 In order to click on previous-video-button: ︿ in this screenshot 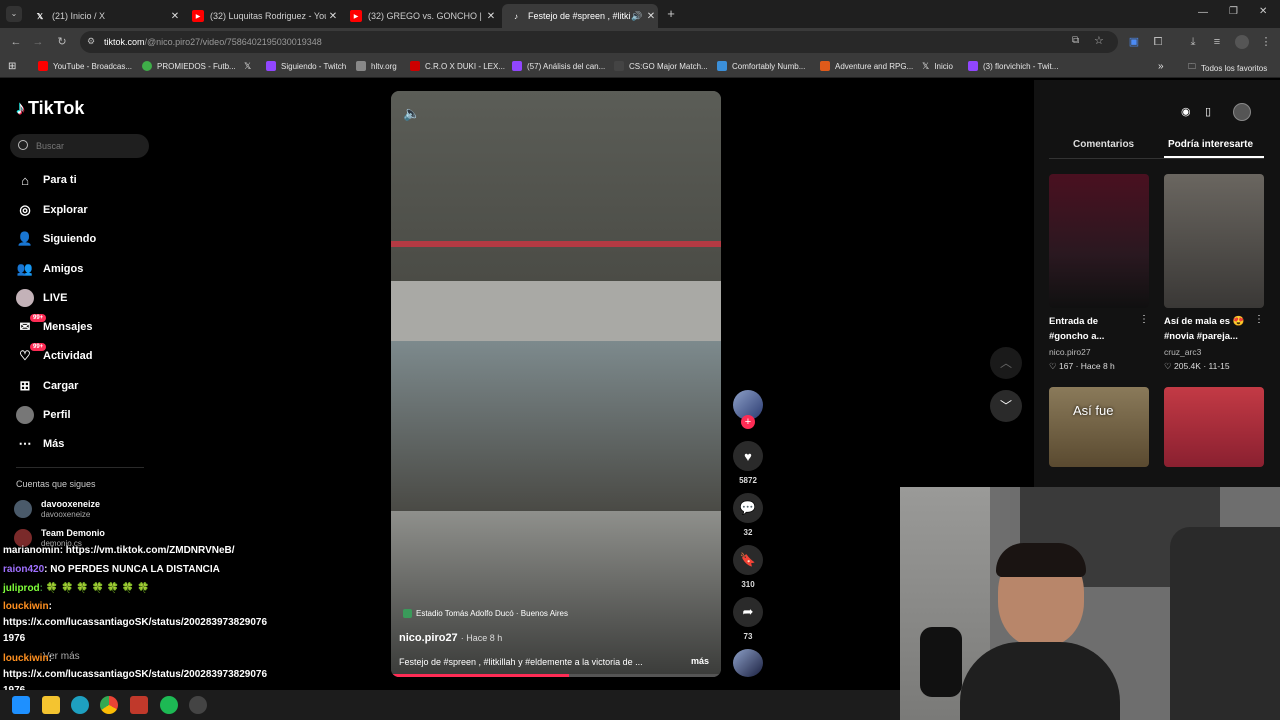, I will do `click(1006, 363)`.